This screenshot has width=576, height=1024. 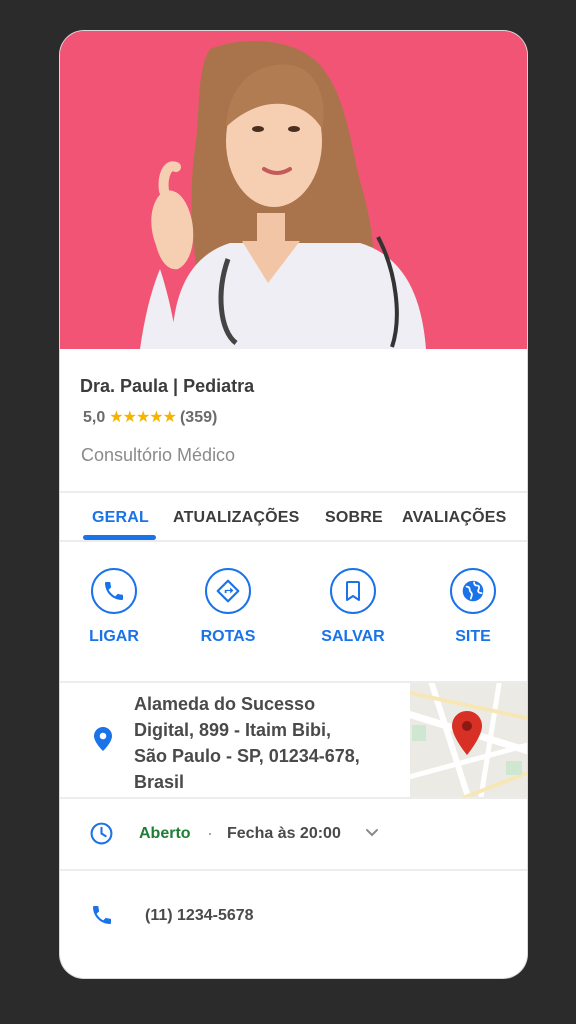 What do you see at coordinates (372, 833) in the screenshot?
I see `chevron-down-icon` at bounding box center [372, 833].